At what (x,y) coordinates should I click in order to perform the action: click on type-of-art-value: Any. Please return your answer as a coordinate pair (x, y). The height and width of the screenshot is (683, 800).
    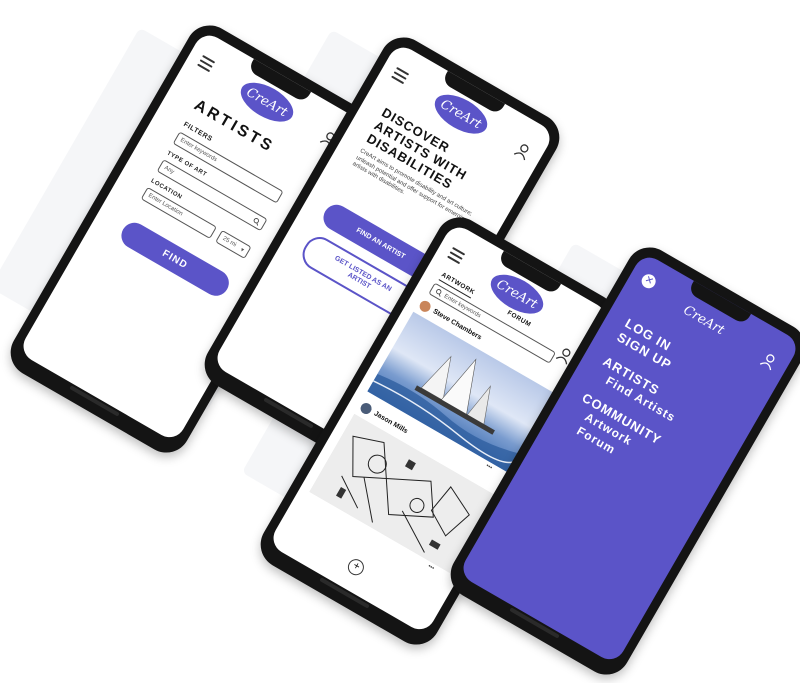
    Looking at the image, I should click on (169, 170).